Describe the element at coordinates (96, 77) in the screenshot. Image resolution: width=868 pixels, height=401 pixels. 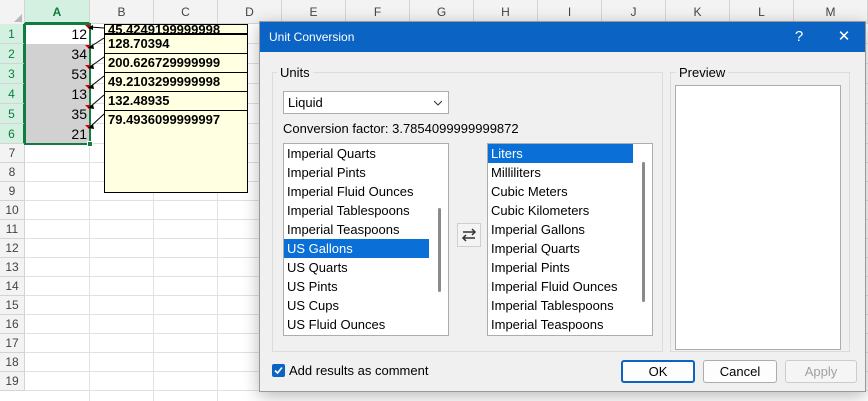
I see `comment-connector-lines` at that location.